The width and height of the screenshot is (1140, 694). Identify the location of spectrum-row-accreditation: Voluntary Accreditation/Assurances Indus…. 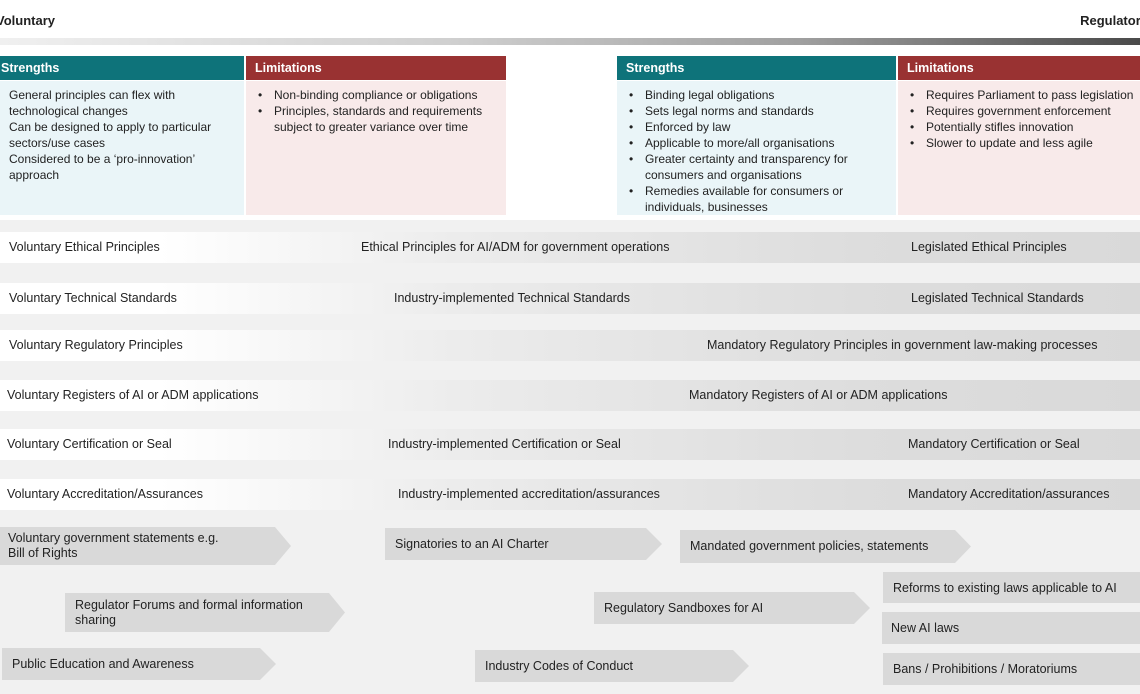
(570, 494).